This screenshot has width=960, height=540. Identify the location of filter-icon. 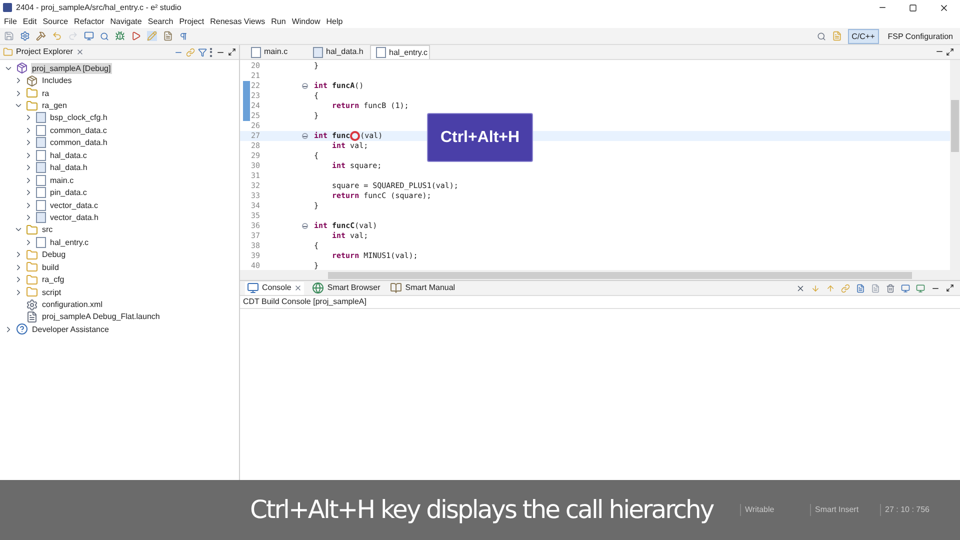
(202, 52).